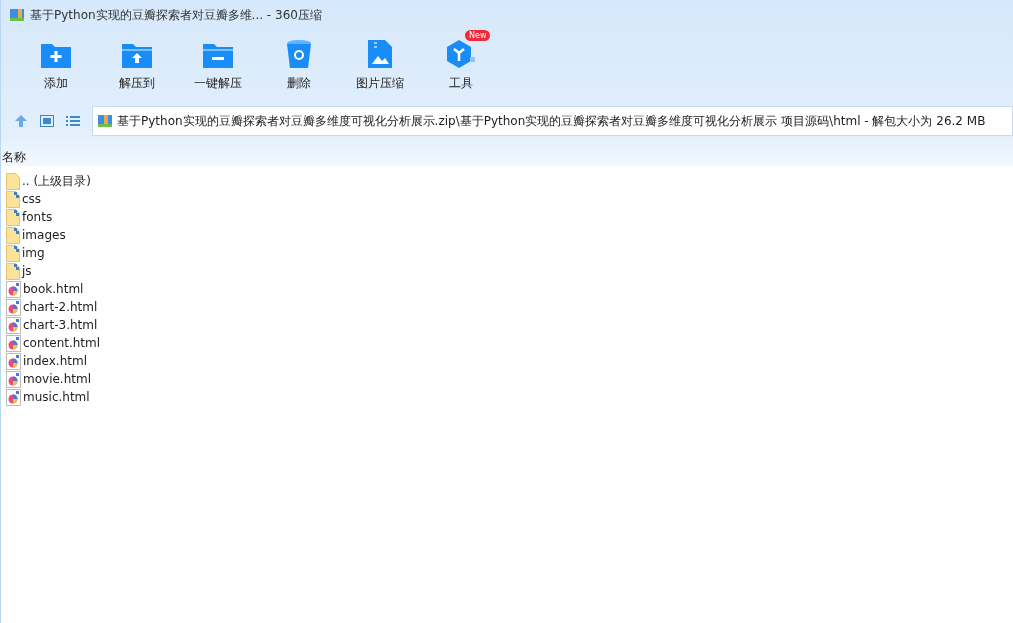 The height and width of the screenshot is (623, 1013). Describe the element at coordinates (60, 325) in the screenshot. I see `file-name: chart-3.html` at that location.